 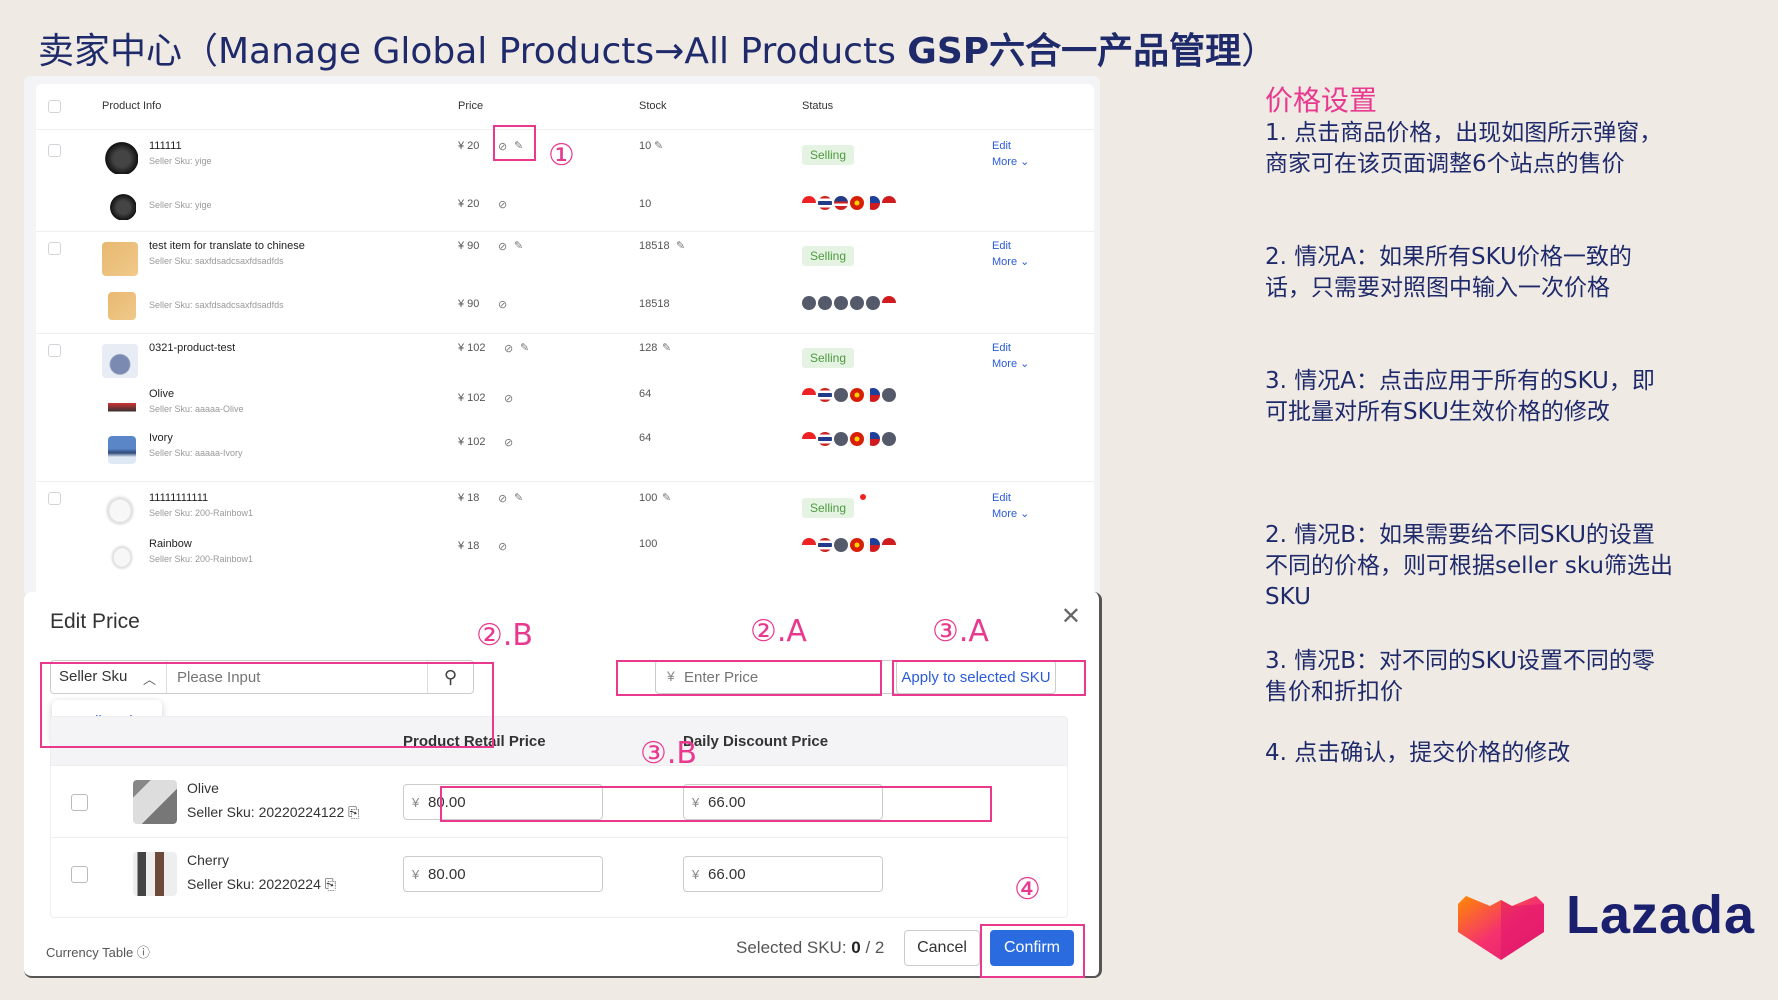 I want to click on variant-stock: 64, so click(x=645, y=394).